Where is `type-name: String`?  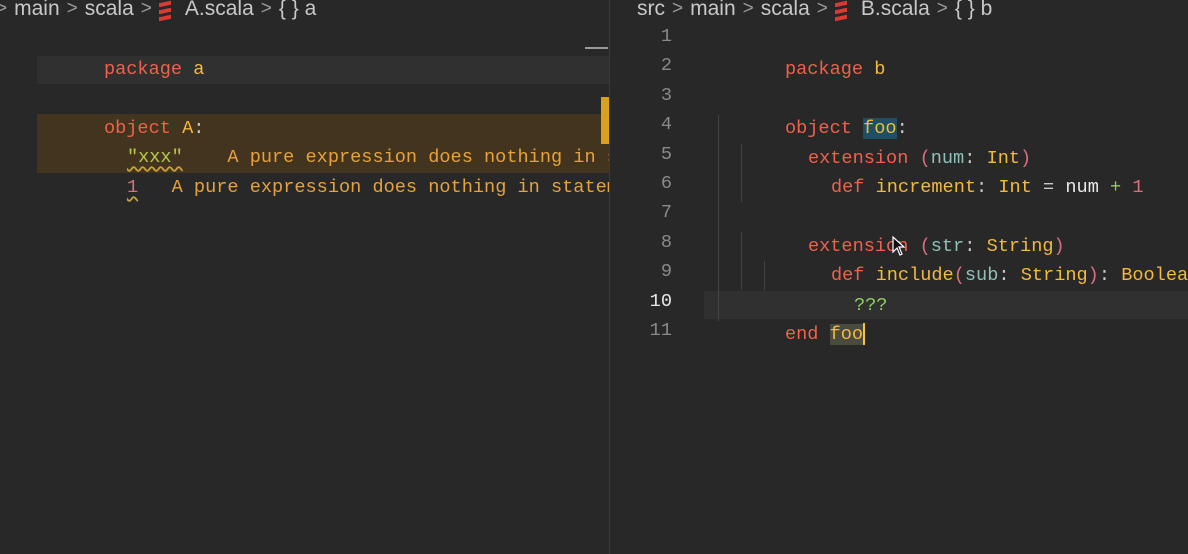
type-name: String is located at coordinates (1054, 276).